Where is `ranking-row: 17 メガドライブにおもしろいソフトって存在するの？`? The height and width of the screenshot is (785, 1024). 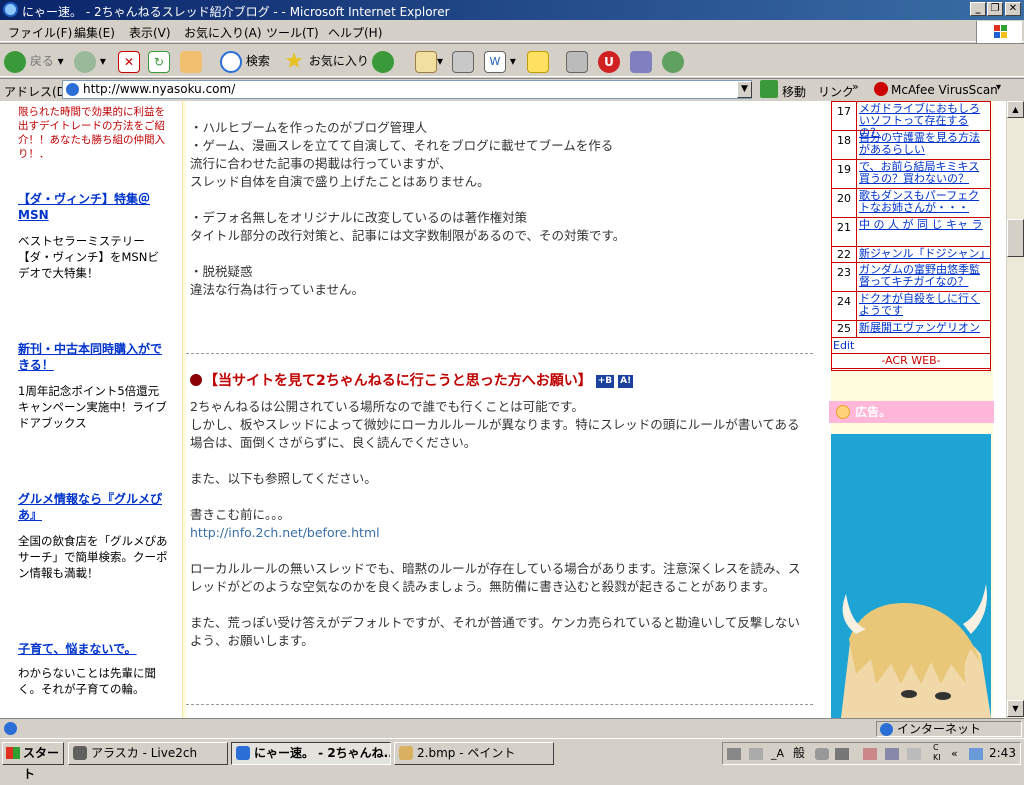 ranking-row: 17 メガドライブにおもしろいソフトって存在するの？ is located at coordinates (911, 120).